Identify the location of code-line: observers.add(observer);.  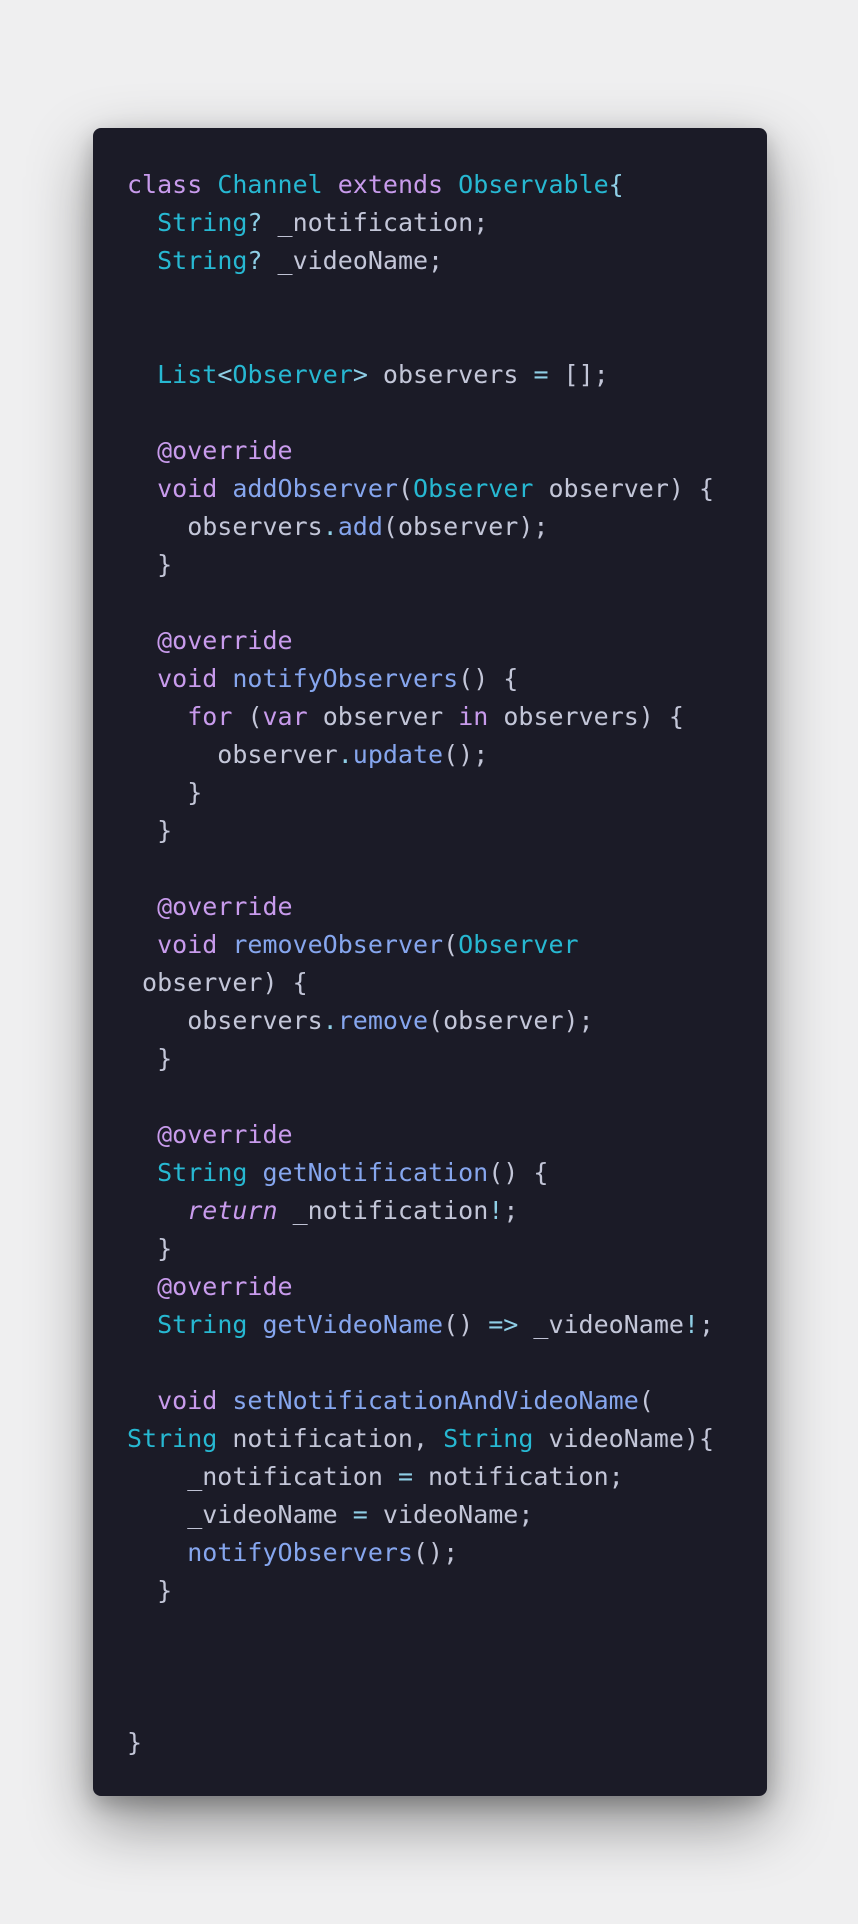
(447, 527).